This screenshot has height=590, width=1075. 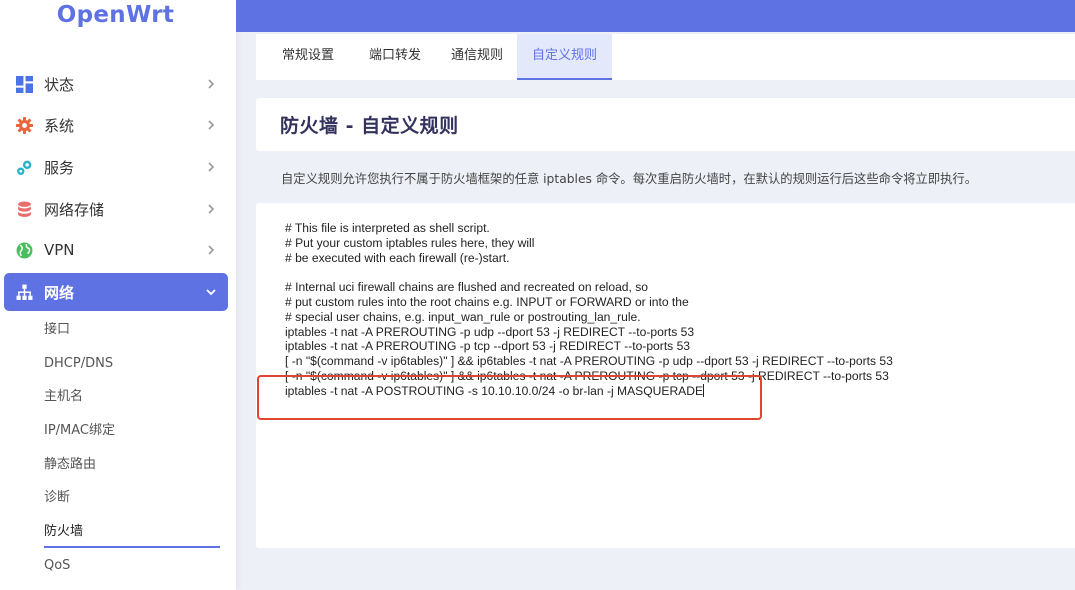 I want to click on submenu-item-hostnames: 主机名, so click(x=63, y=397).